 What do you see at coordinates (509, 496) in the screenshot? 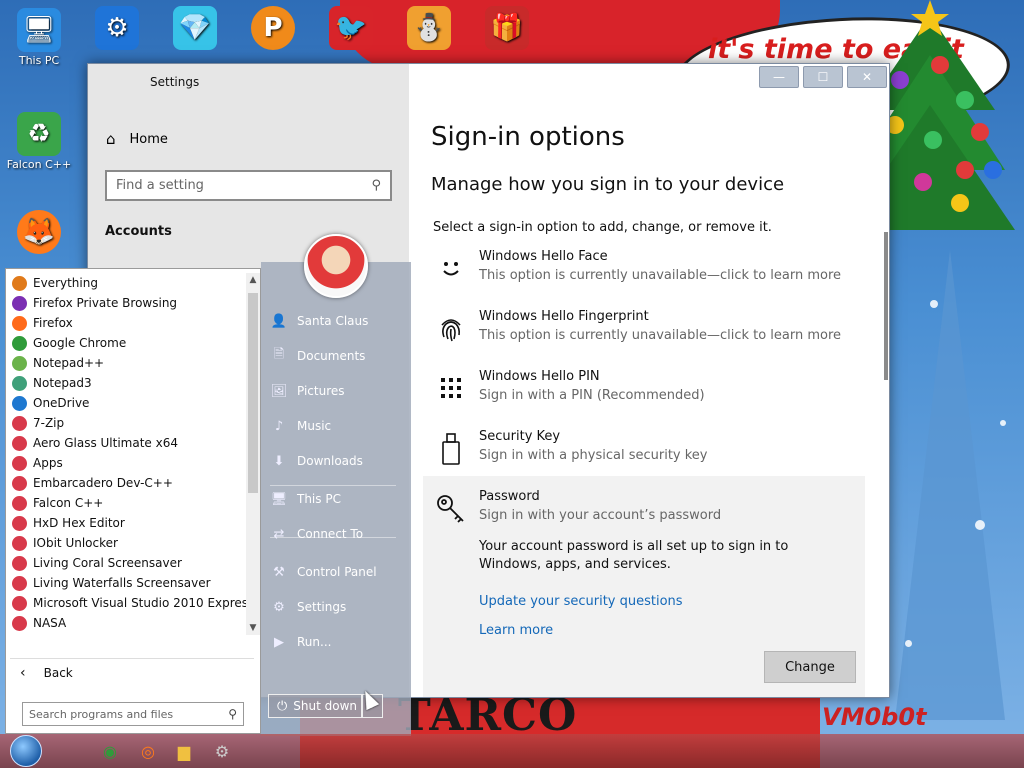
I see `option-title: Password` at bounding box center [509, 496].